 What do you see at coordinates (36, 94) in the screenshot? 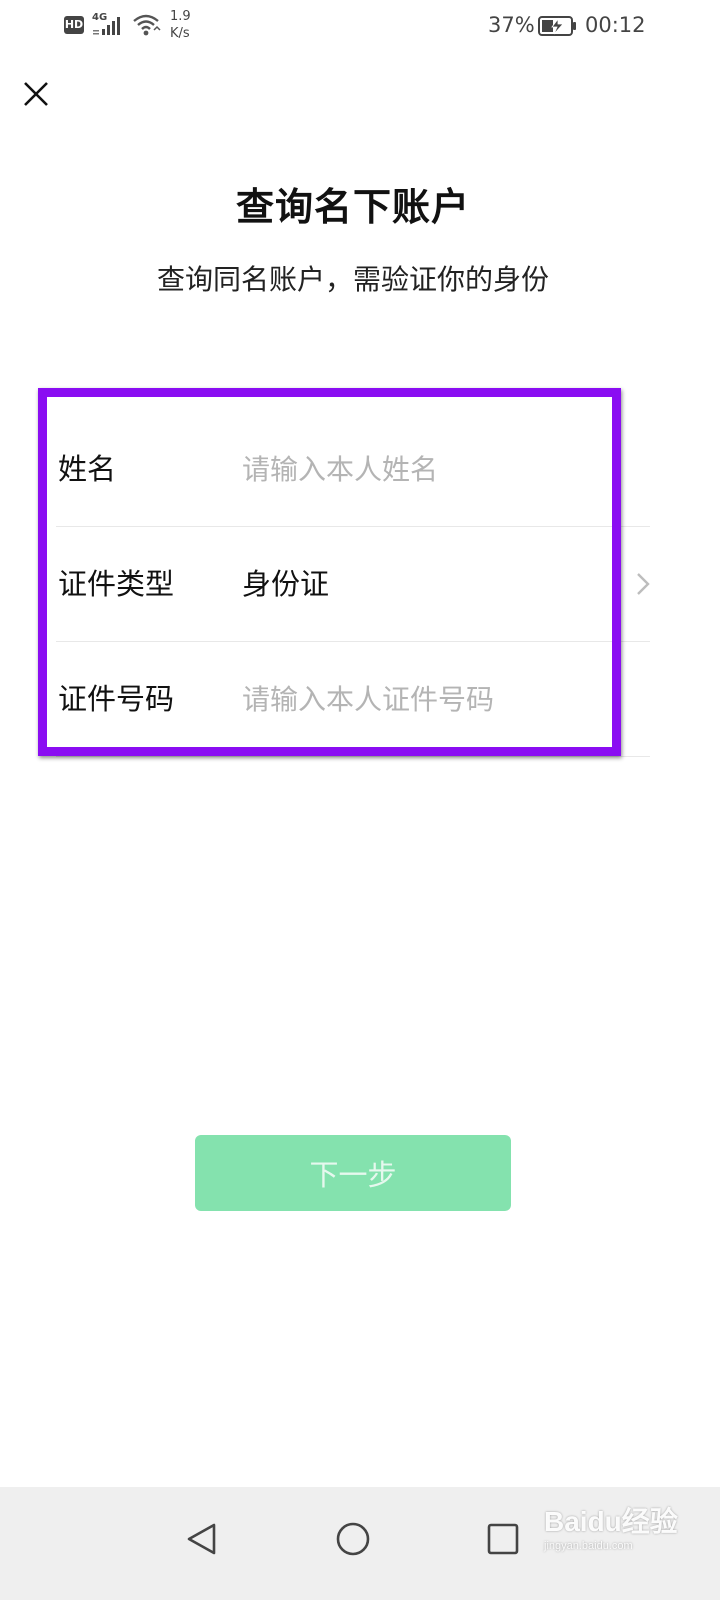
I see `close-icon` at bounding box center [36, 94].